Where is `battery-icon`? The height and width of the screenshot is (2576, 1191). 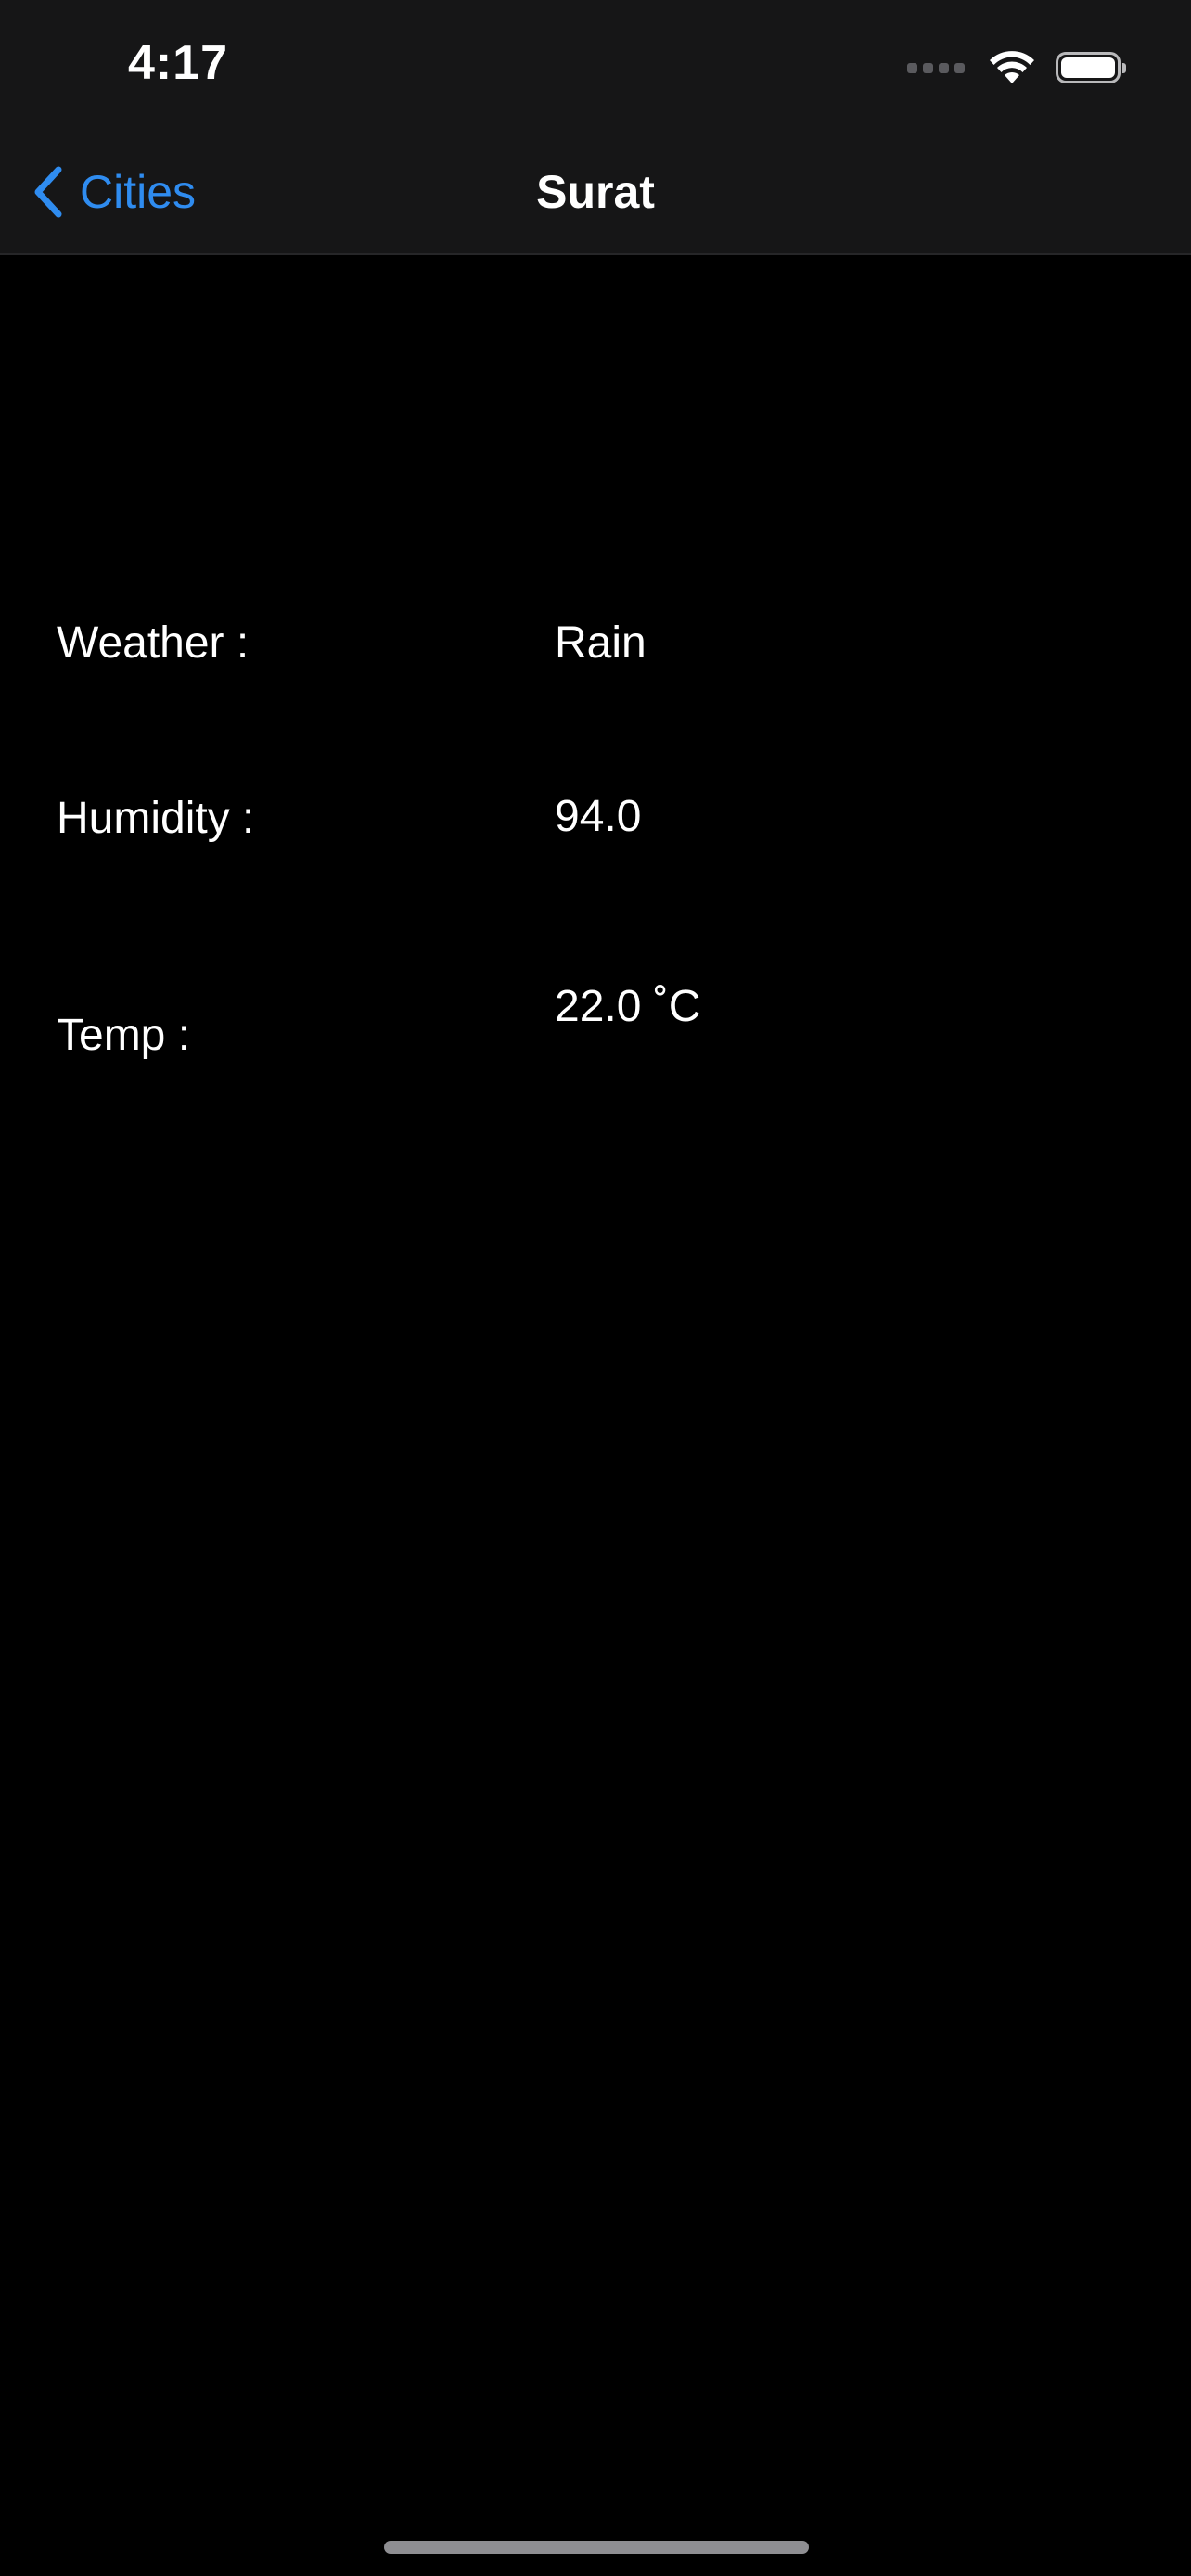
battery-icon is located at coordinates (1091, 67).